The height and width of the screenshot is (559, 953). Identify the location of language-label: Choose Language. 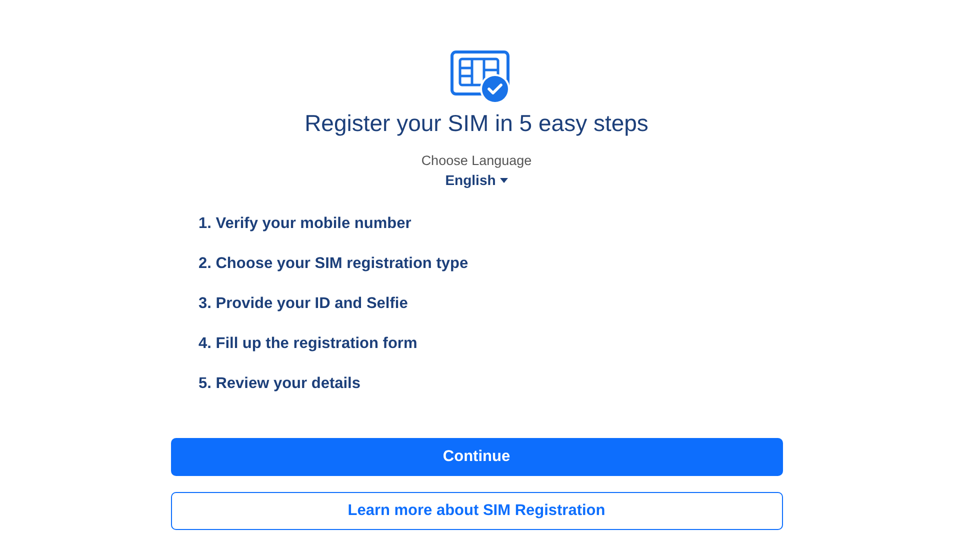
(476, 160).